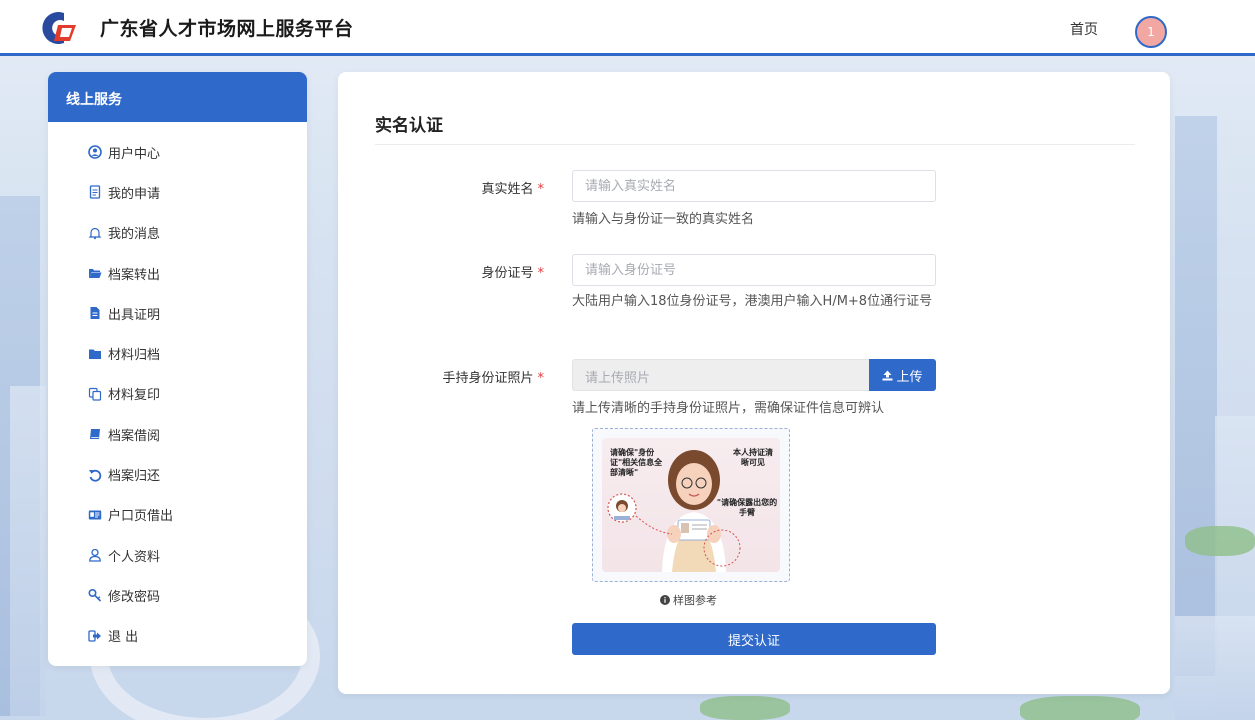 The image size is (1255, 720). What do you see at coordinates (409, 126) in the screenshot?
I see `page-title: 实名认证` at bounding box center [409, 126].